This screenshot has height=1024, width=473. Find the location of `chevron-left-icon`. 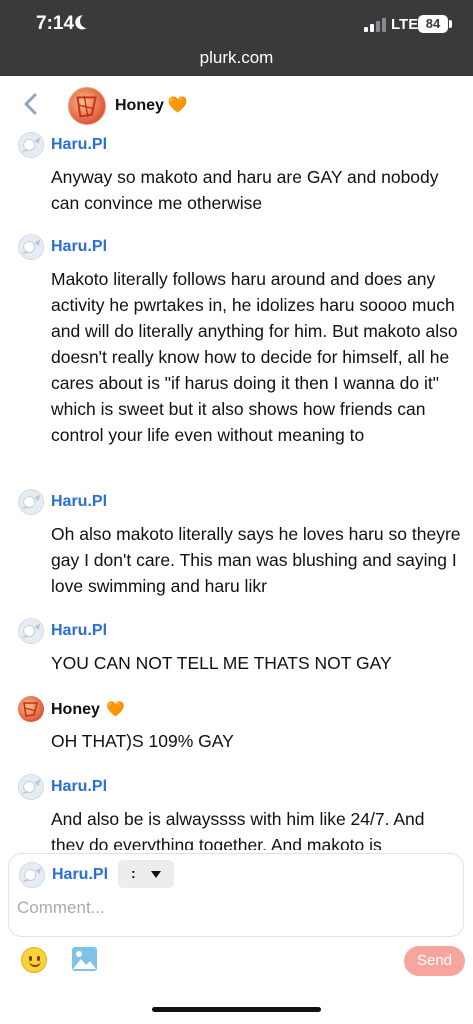

chevron-left-icon is located at coordinates (30, 104).